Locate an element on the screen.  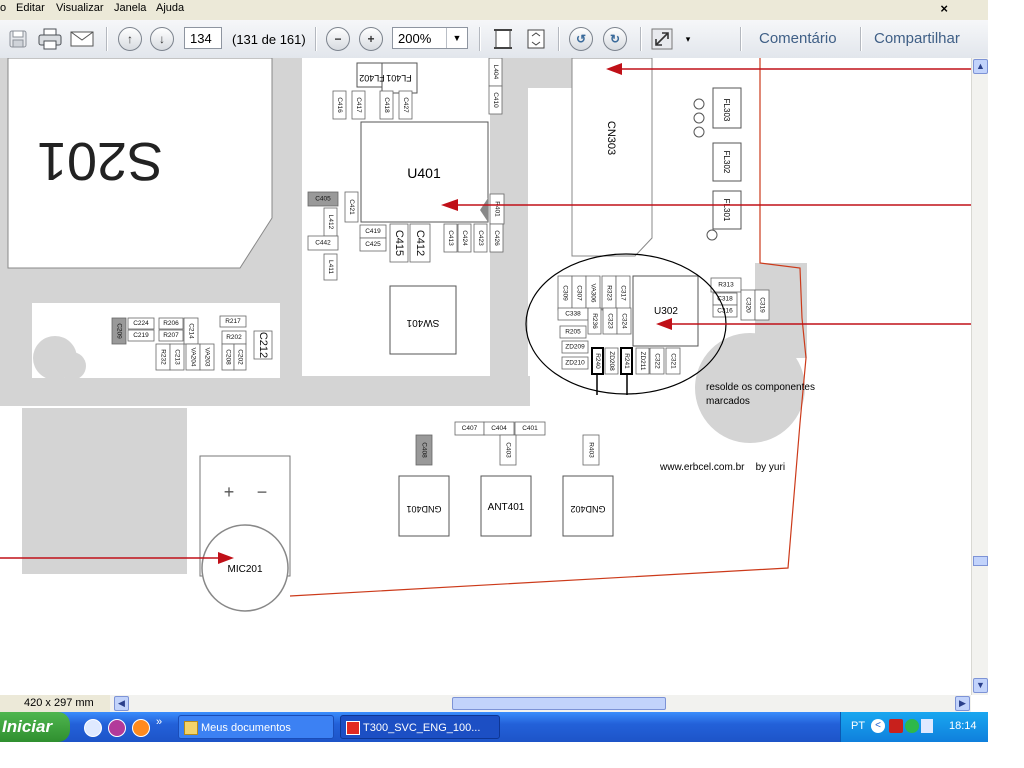
component-label: C408 is located at coordinates (423, 450).